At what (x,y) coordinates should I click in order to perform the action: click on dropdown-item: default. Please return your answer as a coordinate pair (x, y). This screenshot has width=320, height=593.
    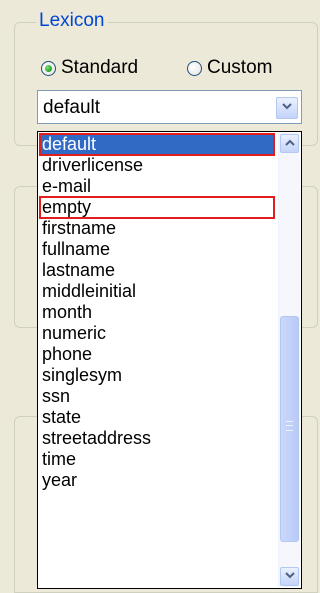
    Looking at the image, I should click on (157, 144).